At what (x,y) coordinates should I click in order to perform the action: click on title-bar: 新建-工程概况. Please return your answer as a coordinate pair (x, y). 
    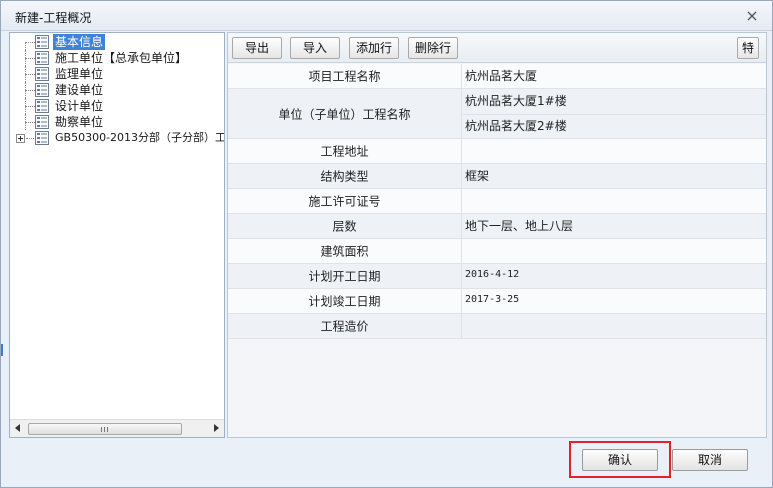
    Looking at the image, I should click on (386, 16).